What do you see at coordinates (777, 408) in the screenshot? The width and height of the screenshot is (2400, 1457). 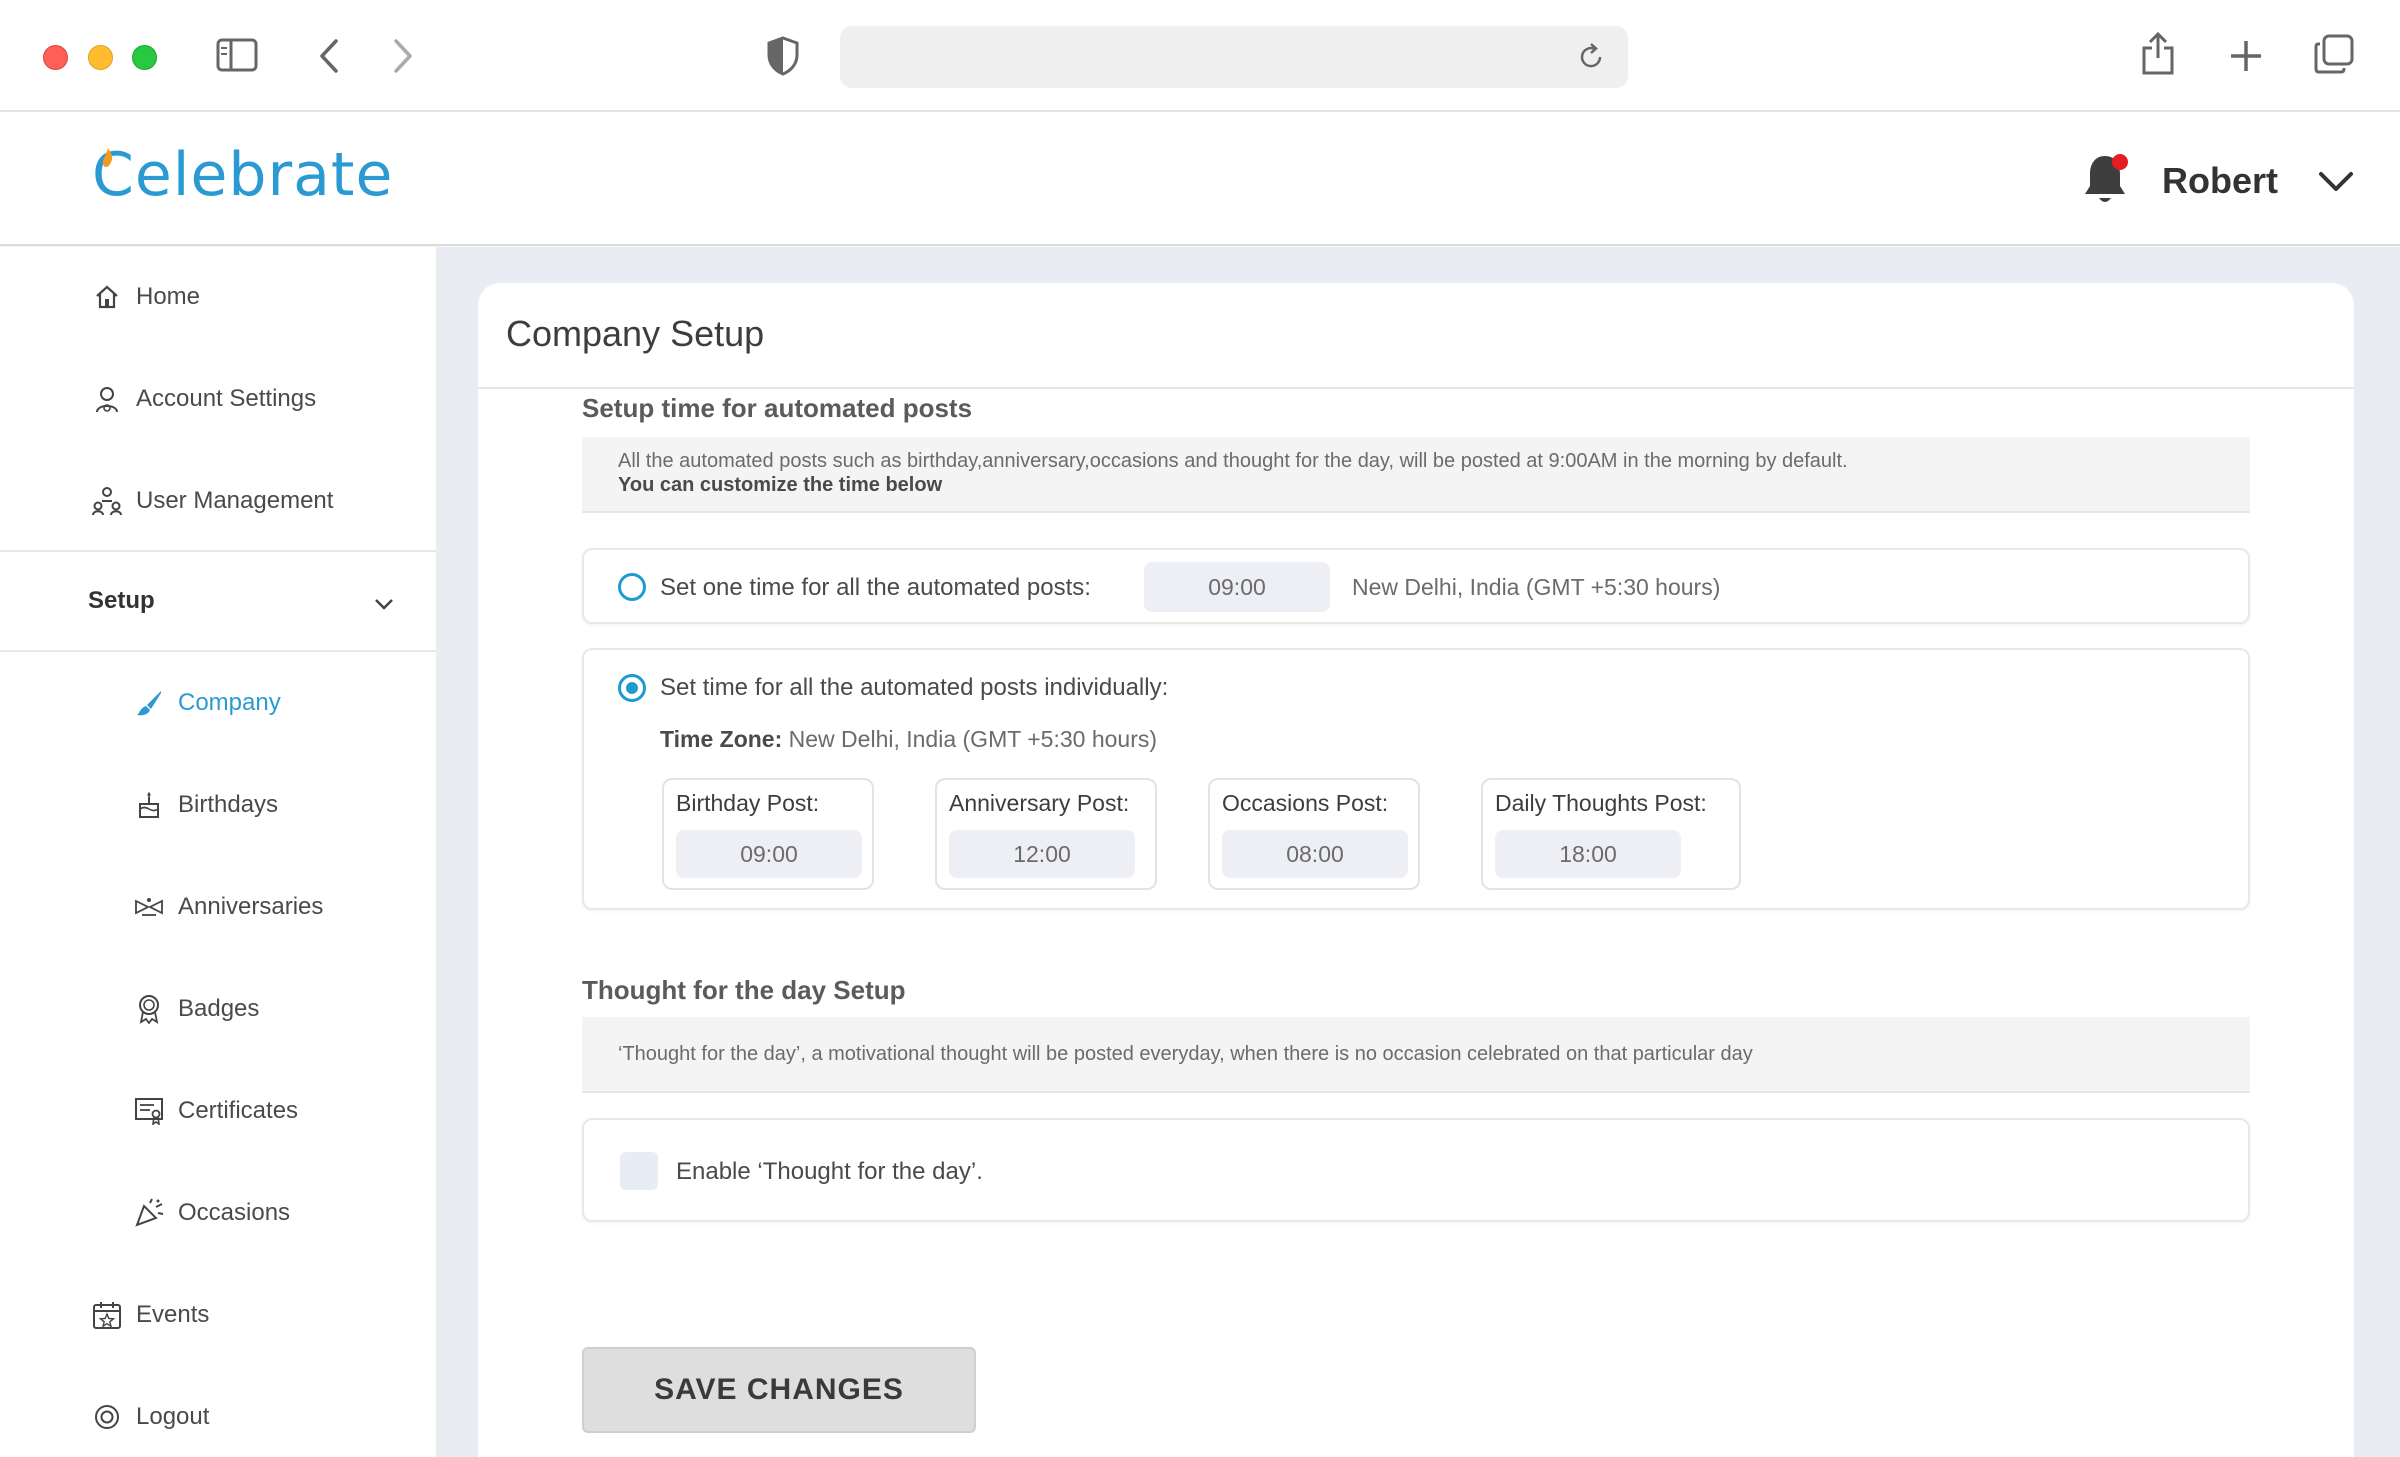 I see `automated-posts-section-title: Setup time for automated posts` at bounding box center [777, 408].